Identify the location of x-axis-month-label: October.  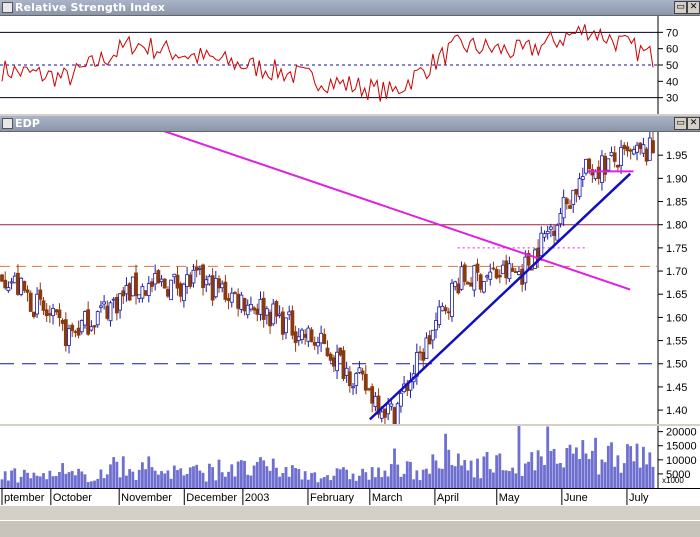
(72, 498).